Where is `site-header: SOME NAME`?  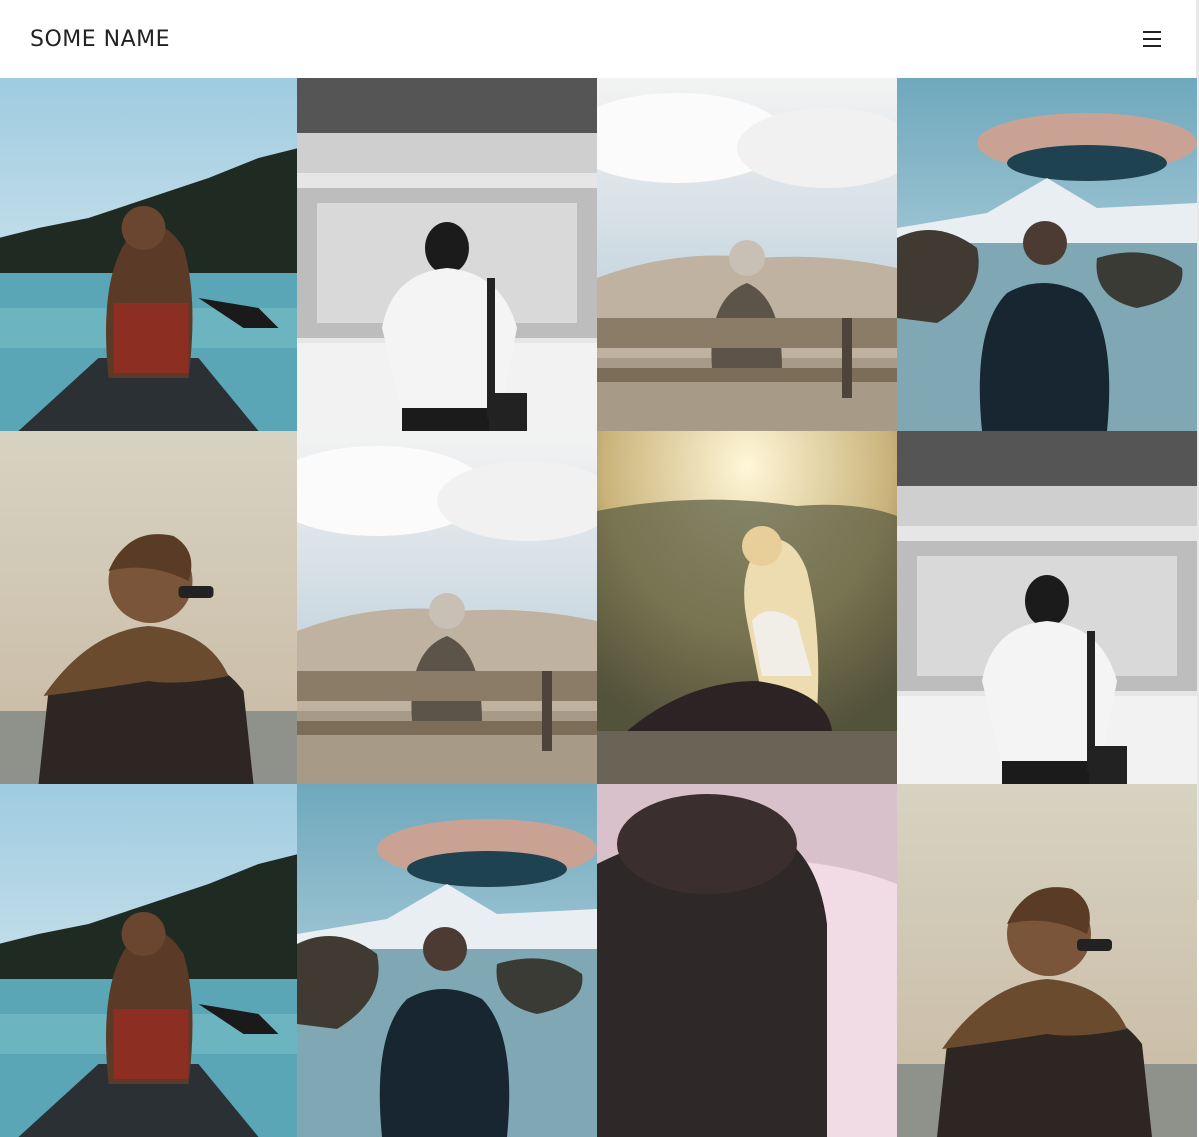
site-header: SOME NAME is located at coordinates (599, 39).